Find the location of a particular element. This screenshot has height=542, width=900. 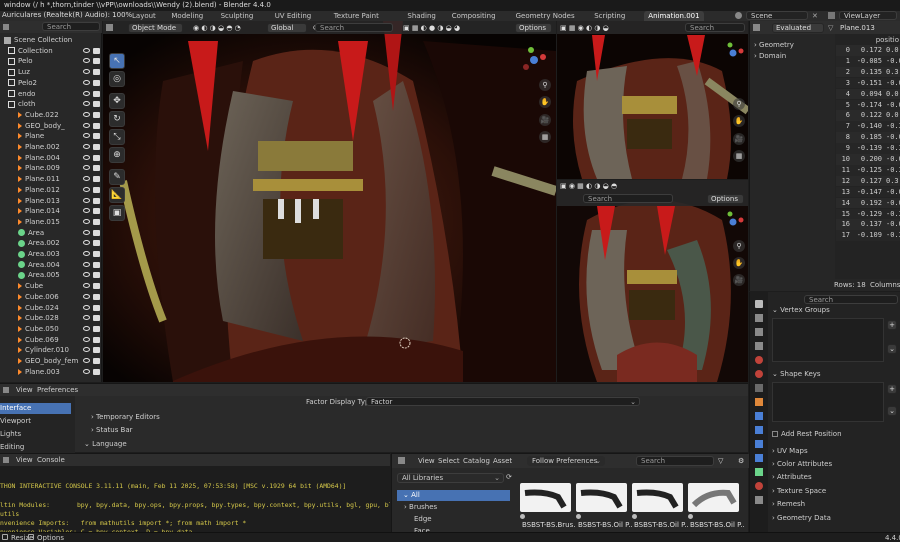

outliner-item: Cube.022 is located at coordinates (51, 115).